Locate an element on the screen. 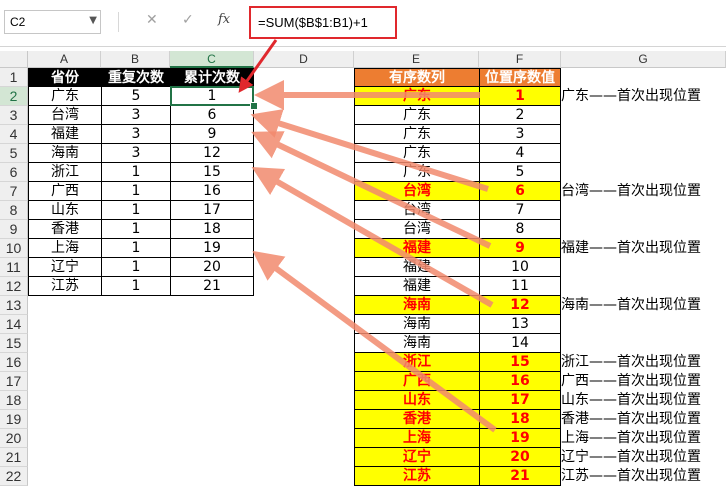  name-box: C2 ▼ is located at coordinates (52, 22).